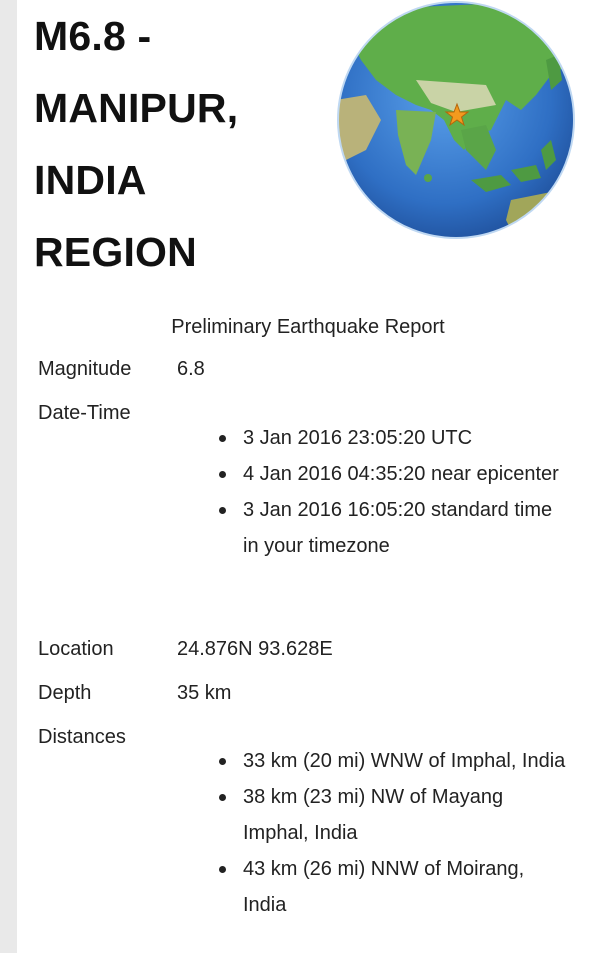 This screenshot has width=600, height=953. What do you see at coordinates (76, 649) in the screenshot?
I see `location-label: Location` at bounding box center [76, 649].